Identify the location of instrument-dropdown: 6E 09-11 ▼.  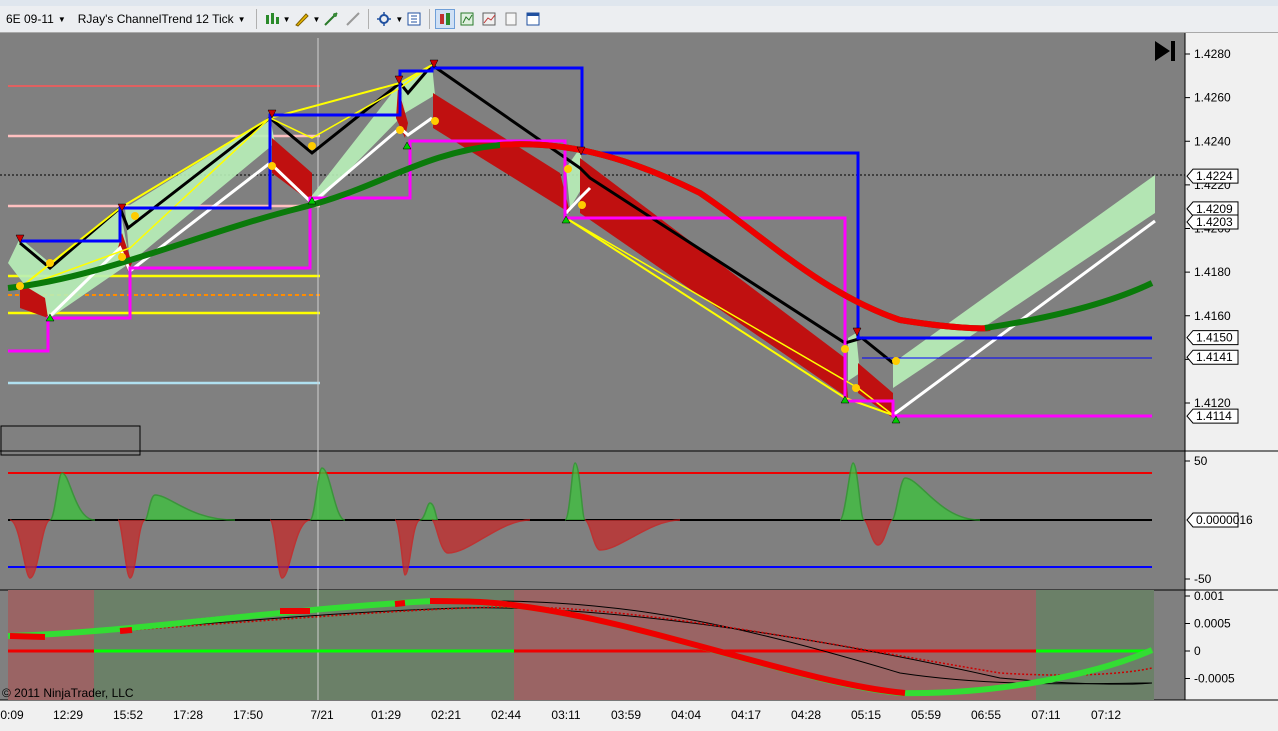
(36, 19).